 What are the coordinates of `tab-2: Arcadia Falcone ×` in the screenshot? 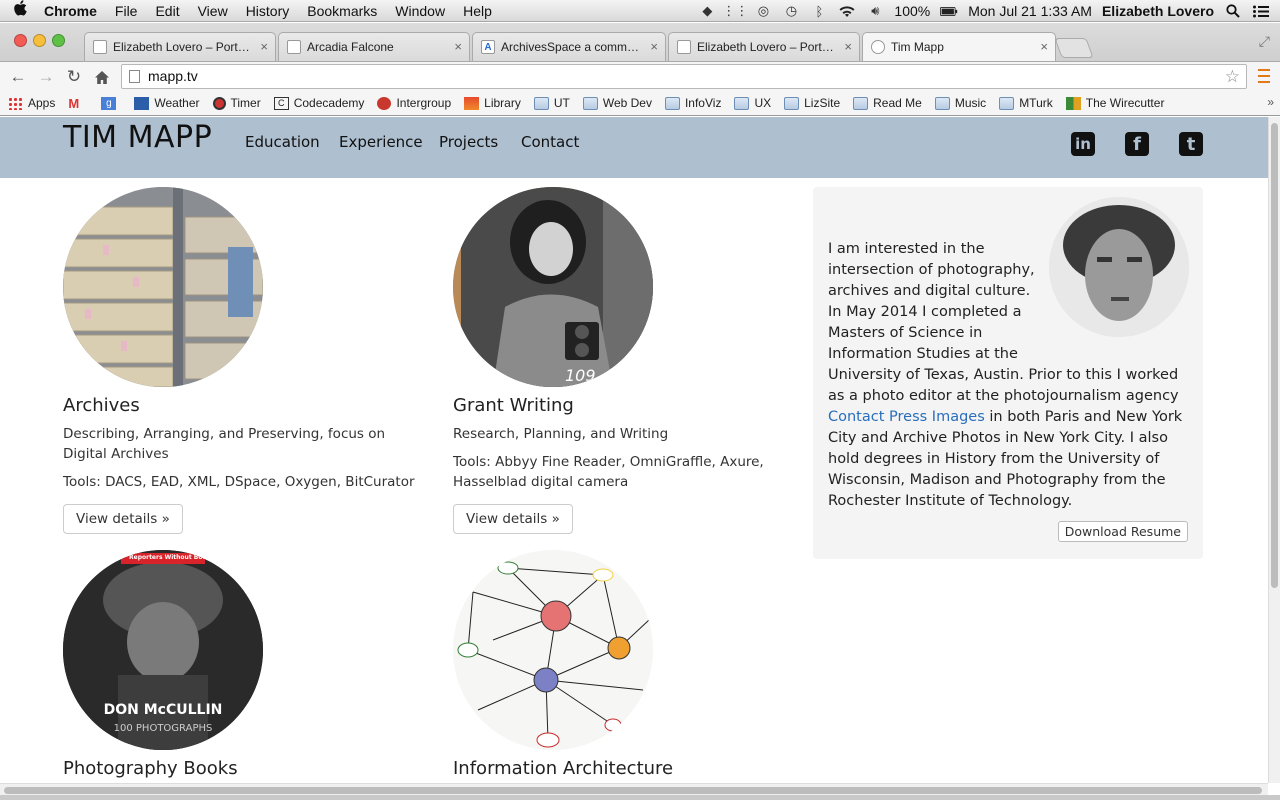 It's located at (374, 46).